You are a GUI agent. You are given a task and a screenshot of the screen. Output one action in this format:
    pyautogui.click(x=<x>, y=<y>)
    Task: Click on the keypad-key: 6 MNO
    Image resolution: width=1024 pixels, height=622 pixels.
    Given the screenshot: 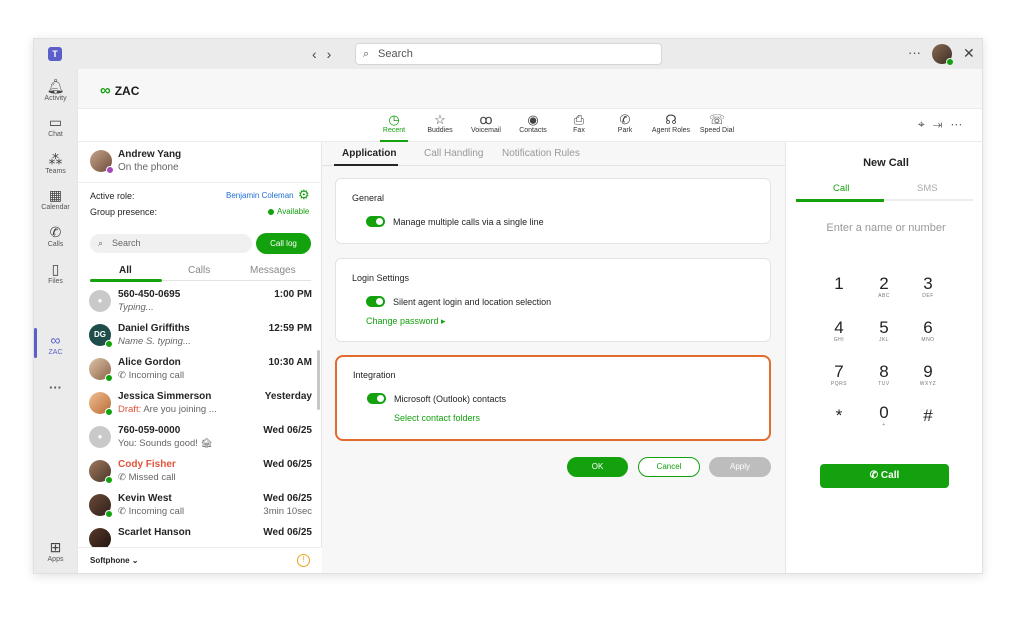 What is the action you would take?
    pyautogui.click(x=928, y=331)
    